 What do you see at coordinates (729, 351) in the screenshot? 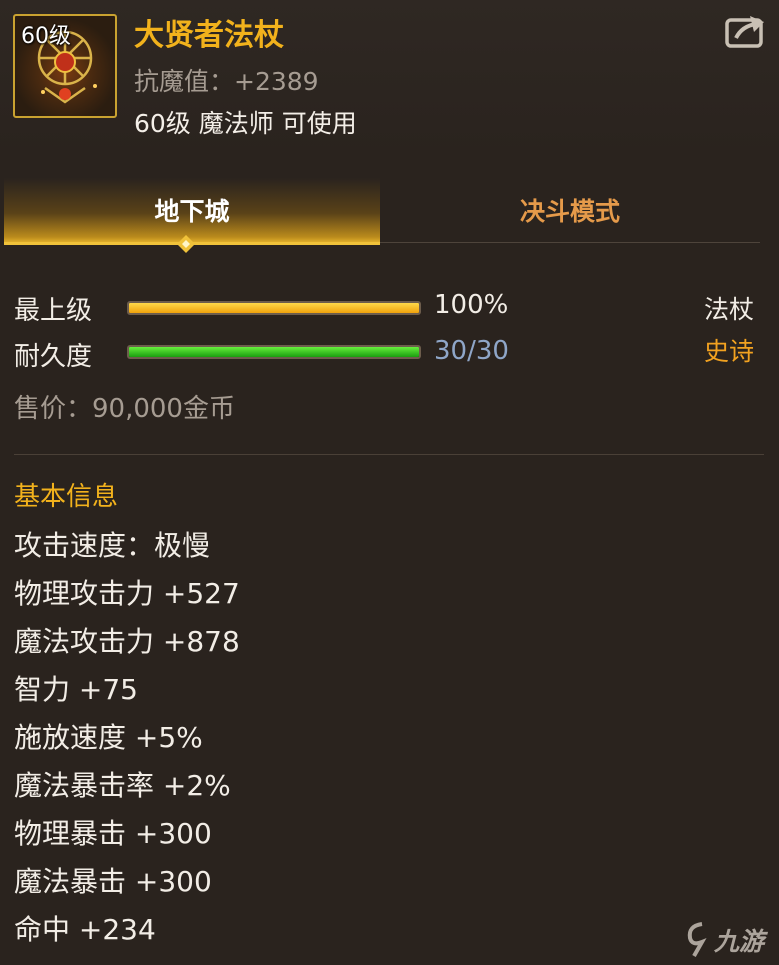
I see `item-rarity: 史诗` at bounding box center [729, 351].